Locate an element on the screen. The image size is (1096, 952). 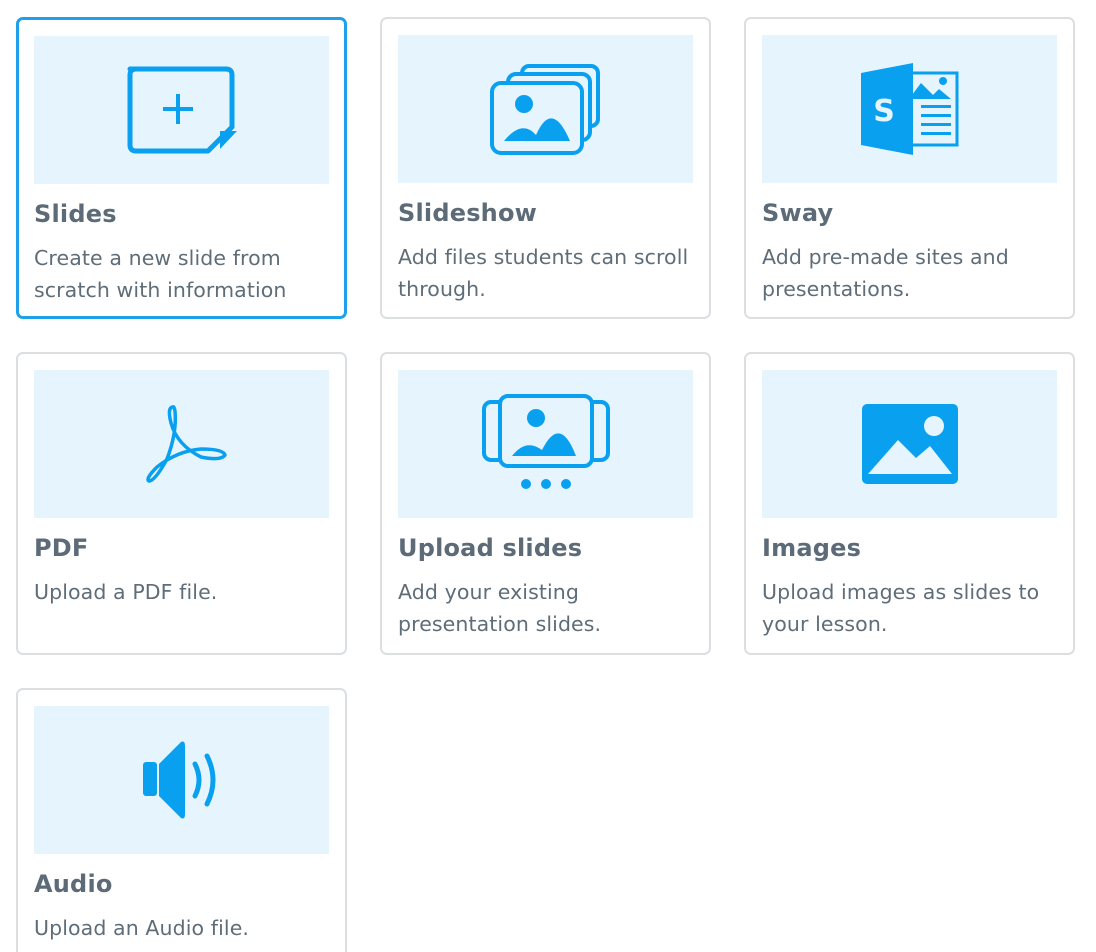
card-description: Add pre-made sites and presentations. is located at coordinates (885, 273).